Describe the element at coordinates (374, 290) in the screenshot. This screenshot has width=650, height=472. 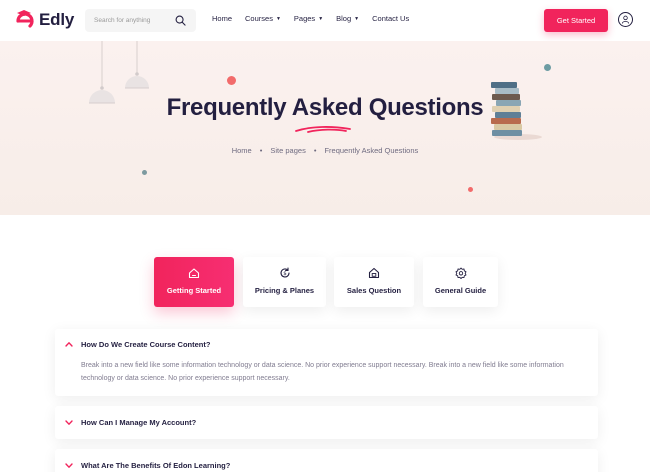
I see `tab-label: Sales Question` at that location.